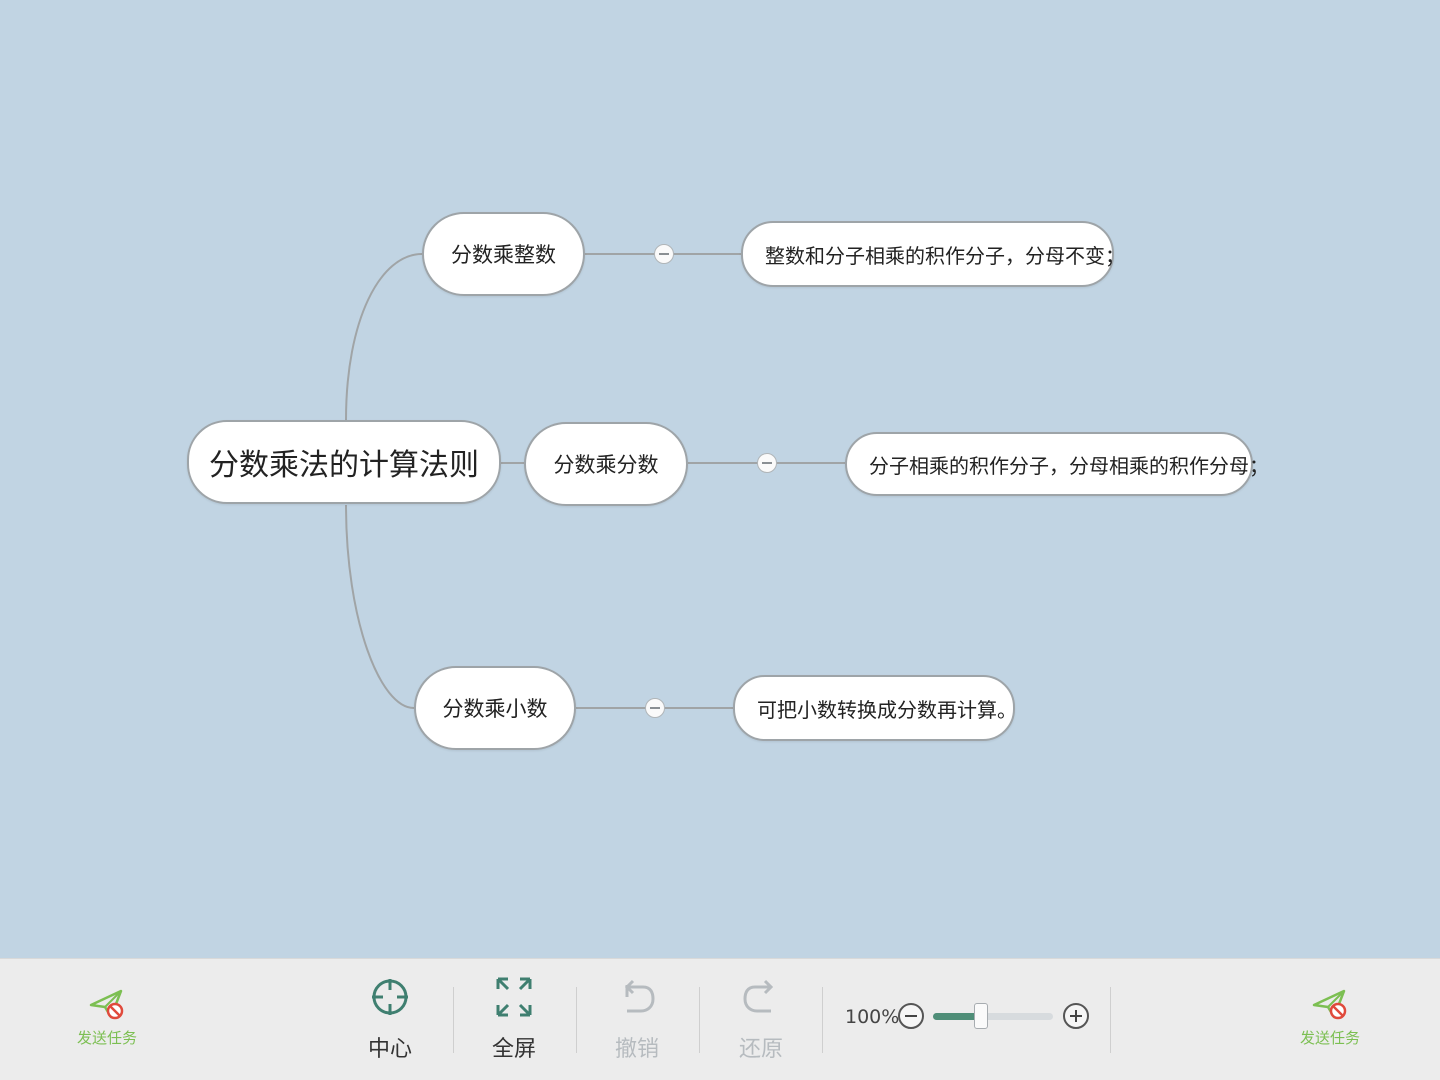  What do you see at coordinates (495, 708) in the screenshot?
I see `branch-node-3: 分数乘小数` at bounding box center [495, 708].